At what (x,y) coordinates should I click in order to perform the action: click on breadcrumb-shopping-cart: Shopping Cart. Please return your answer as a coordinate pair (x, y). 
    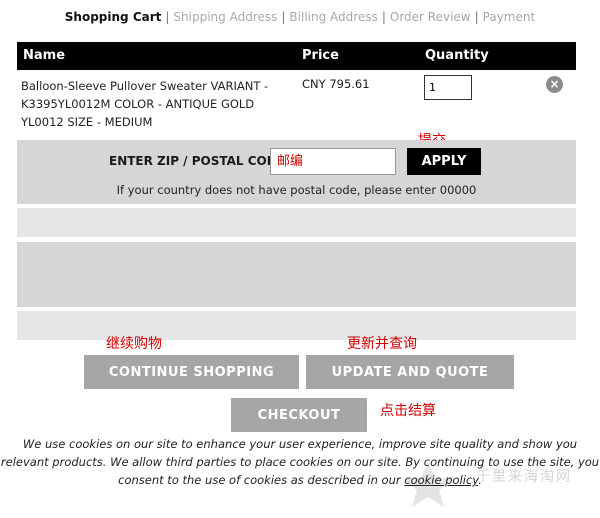
    Looking at the image, I should click on (113, 17).